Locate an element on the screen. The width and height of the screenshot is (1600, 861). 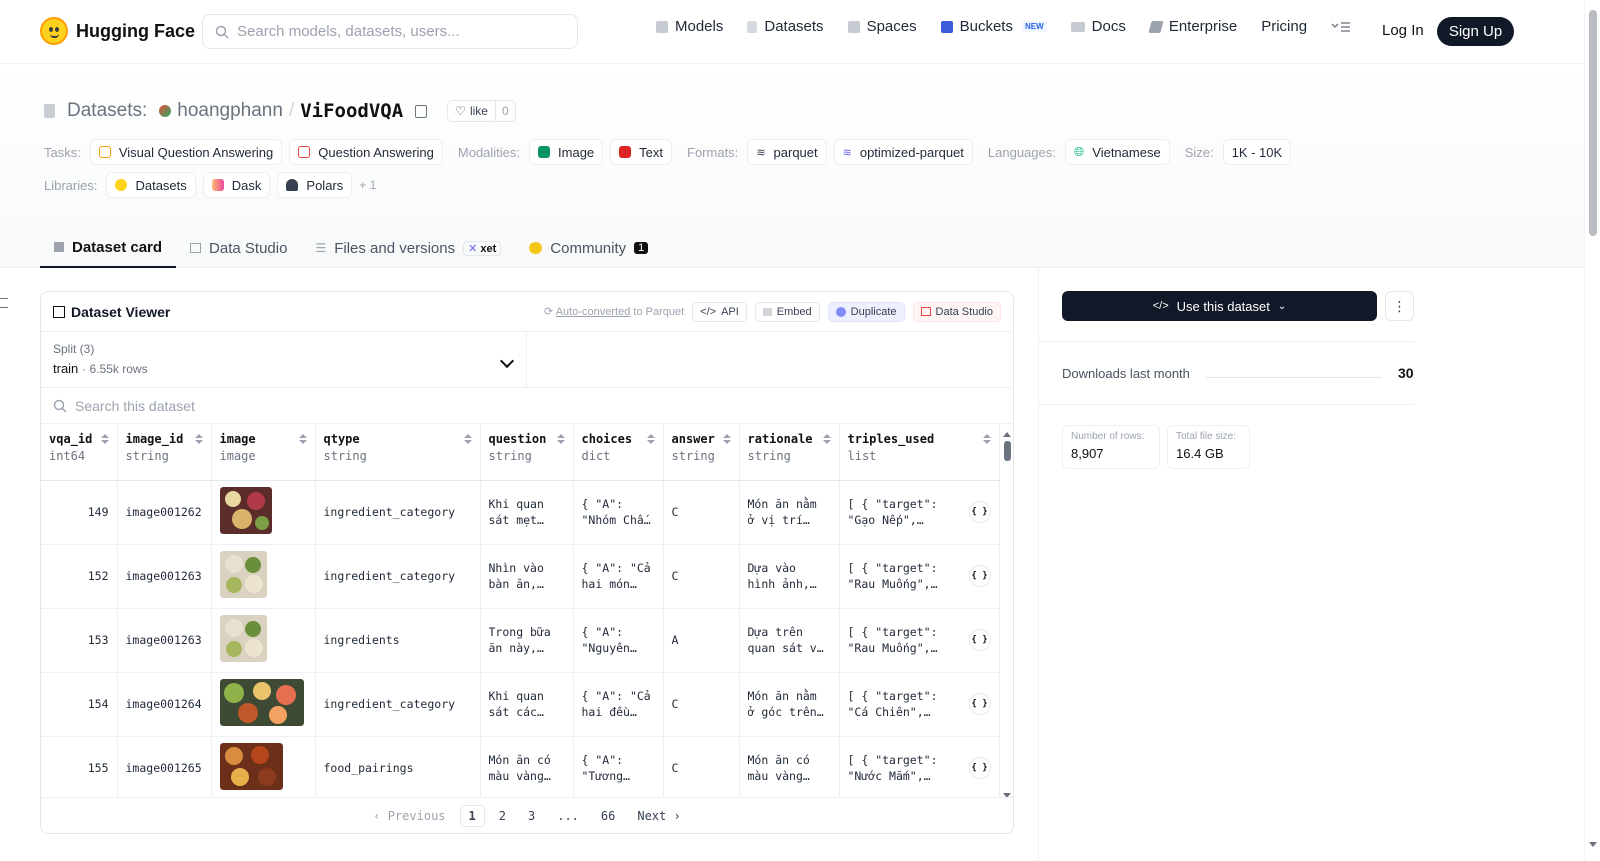
tag-image: Image is located at coordinates (566, 152).